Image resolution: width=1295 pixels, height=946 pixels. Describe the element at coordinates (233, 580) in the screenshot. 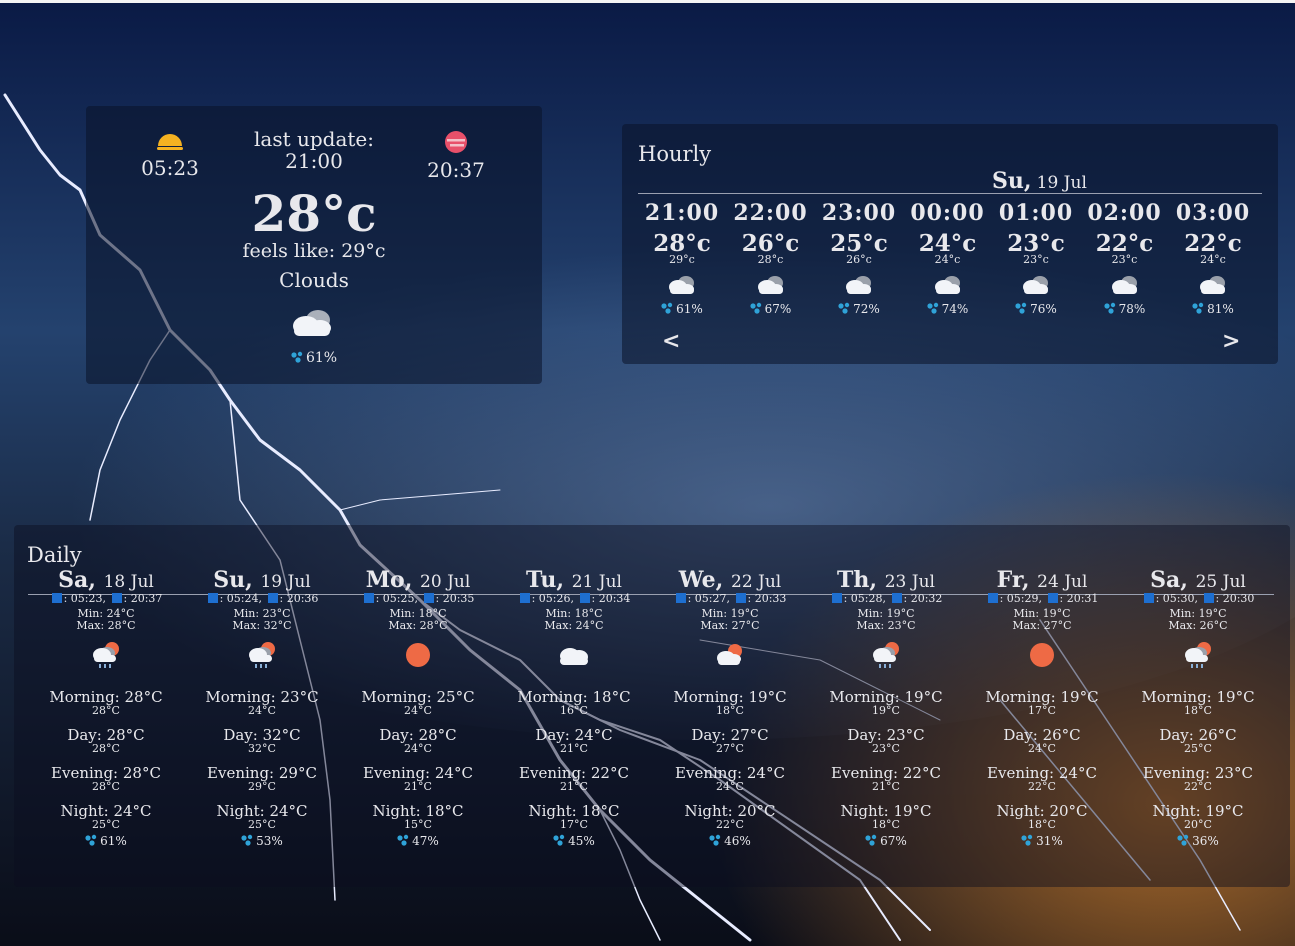

I see `day-name: Su,` at that location.